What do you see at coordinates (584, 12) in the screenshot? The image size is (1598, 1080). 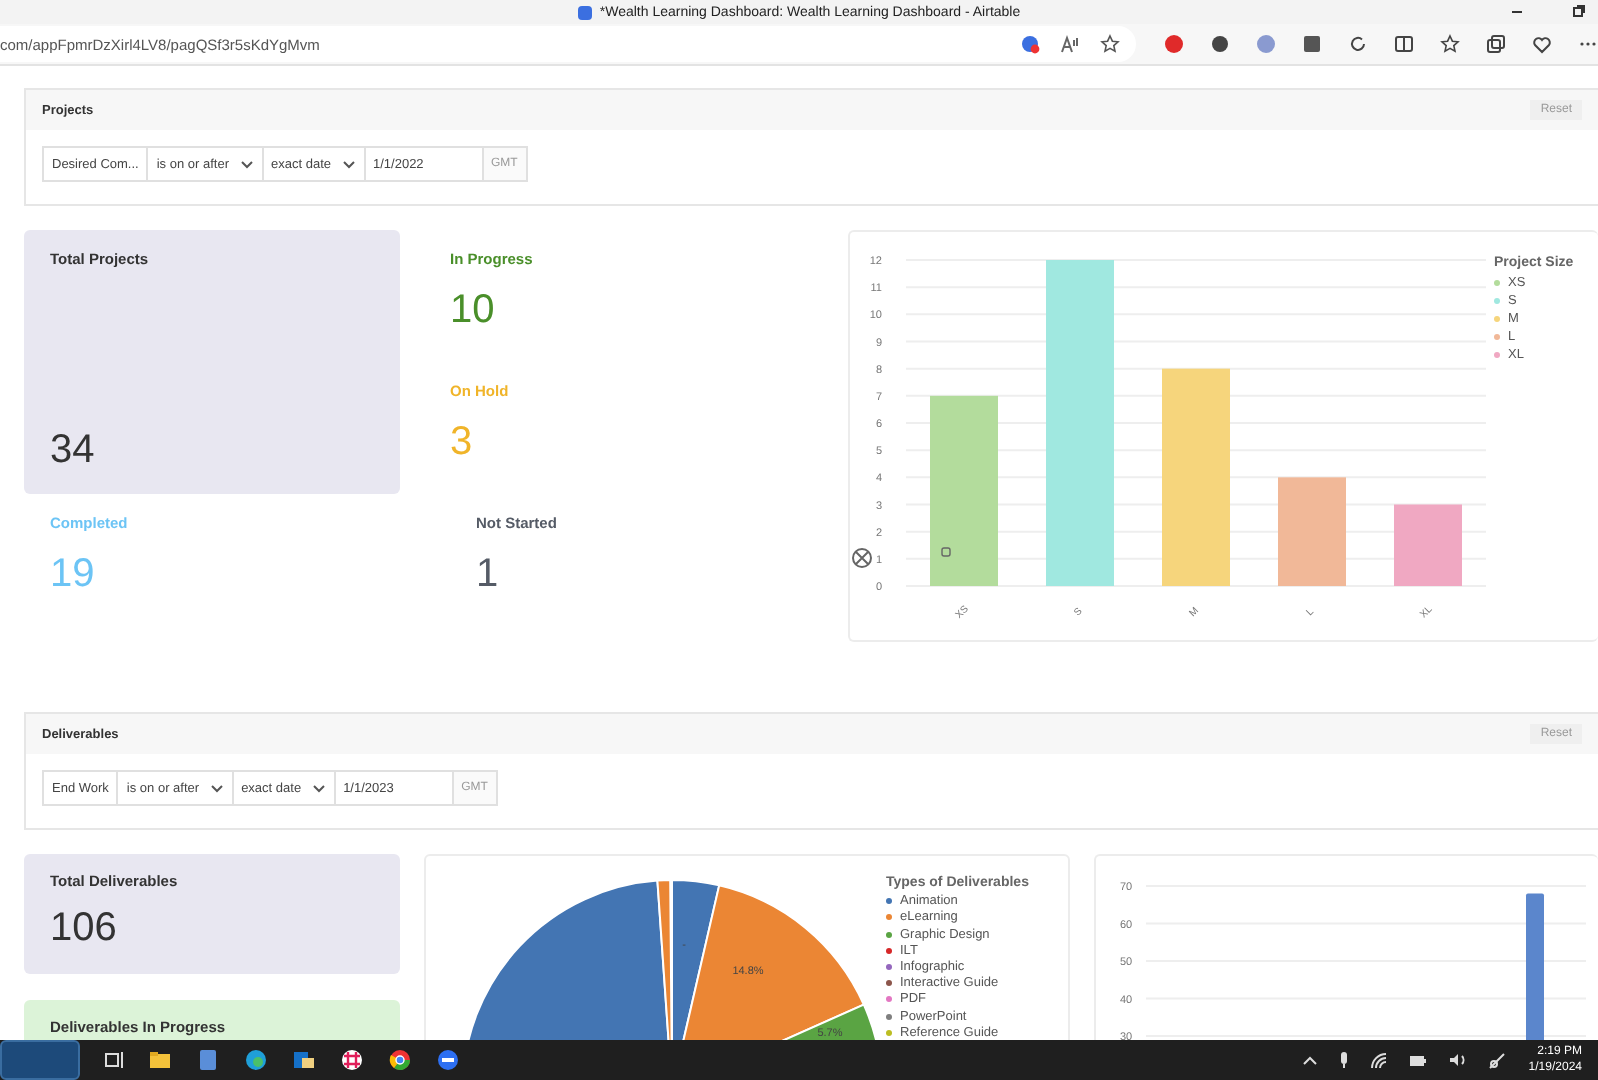 I see `tab-icon` at bounding box center [584, 12].